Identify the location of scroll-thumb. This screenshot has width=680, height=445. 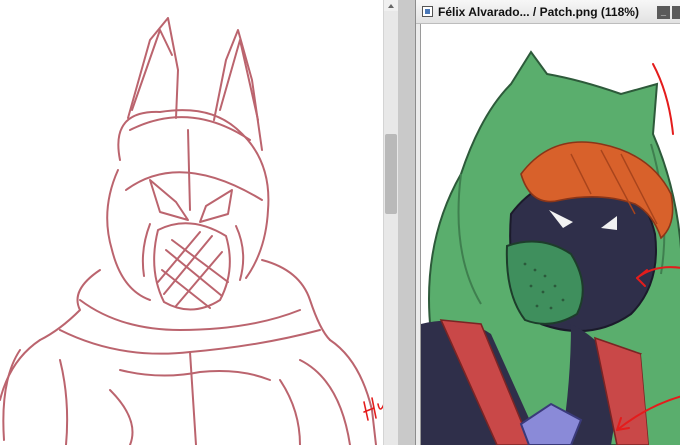
(391, 174).